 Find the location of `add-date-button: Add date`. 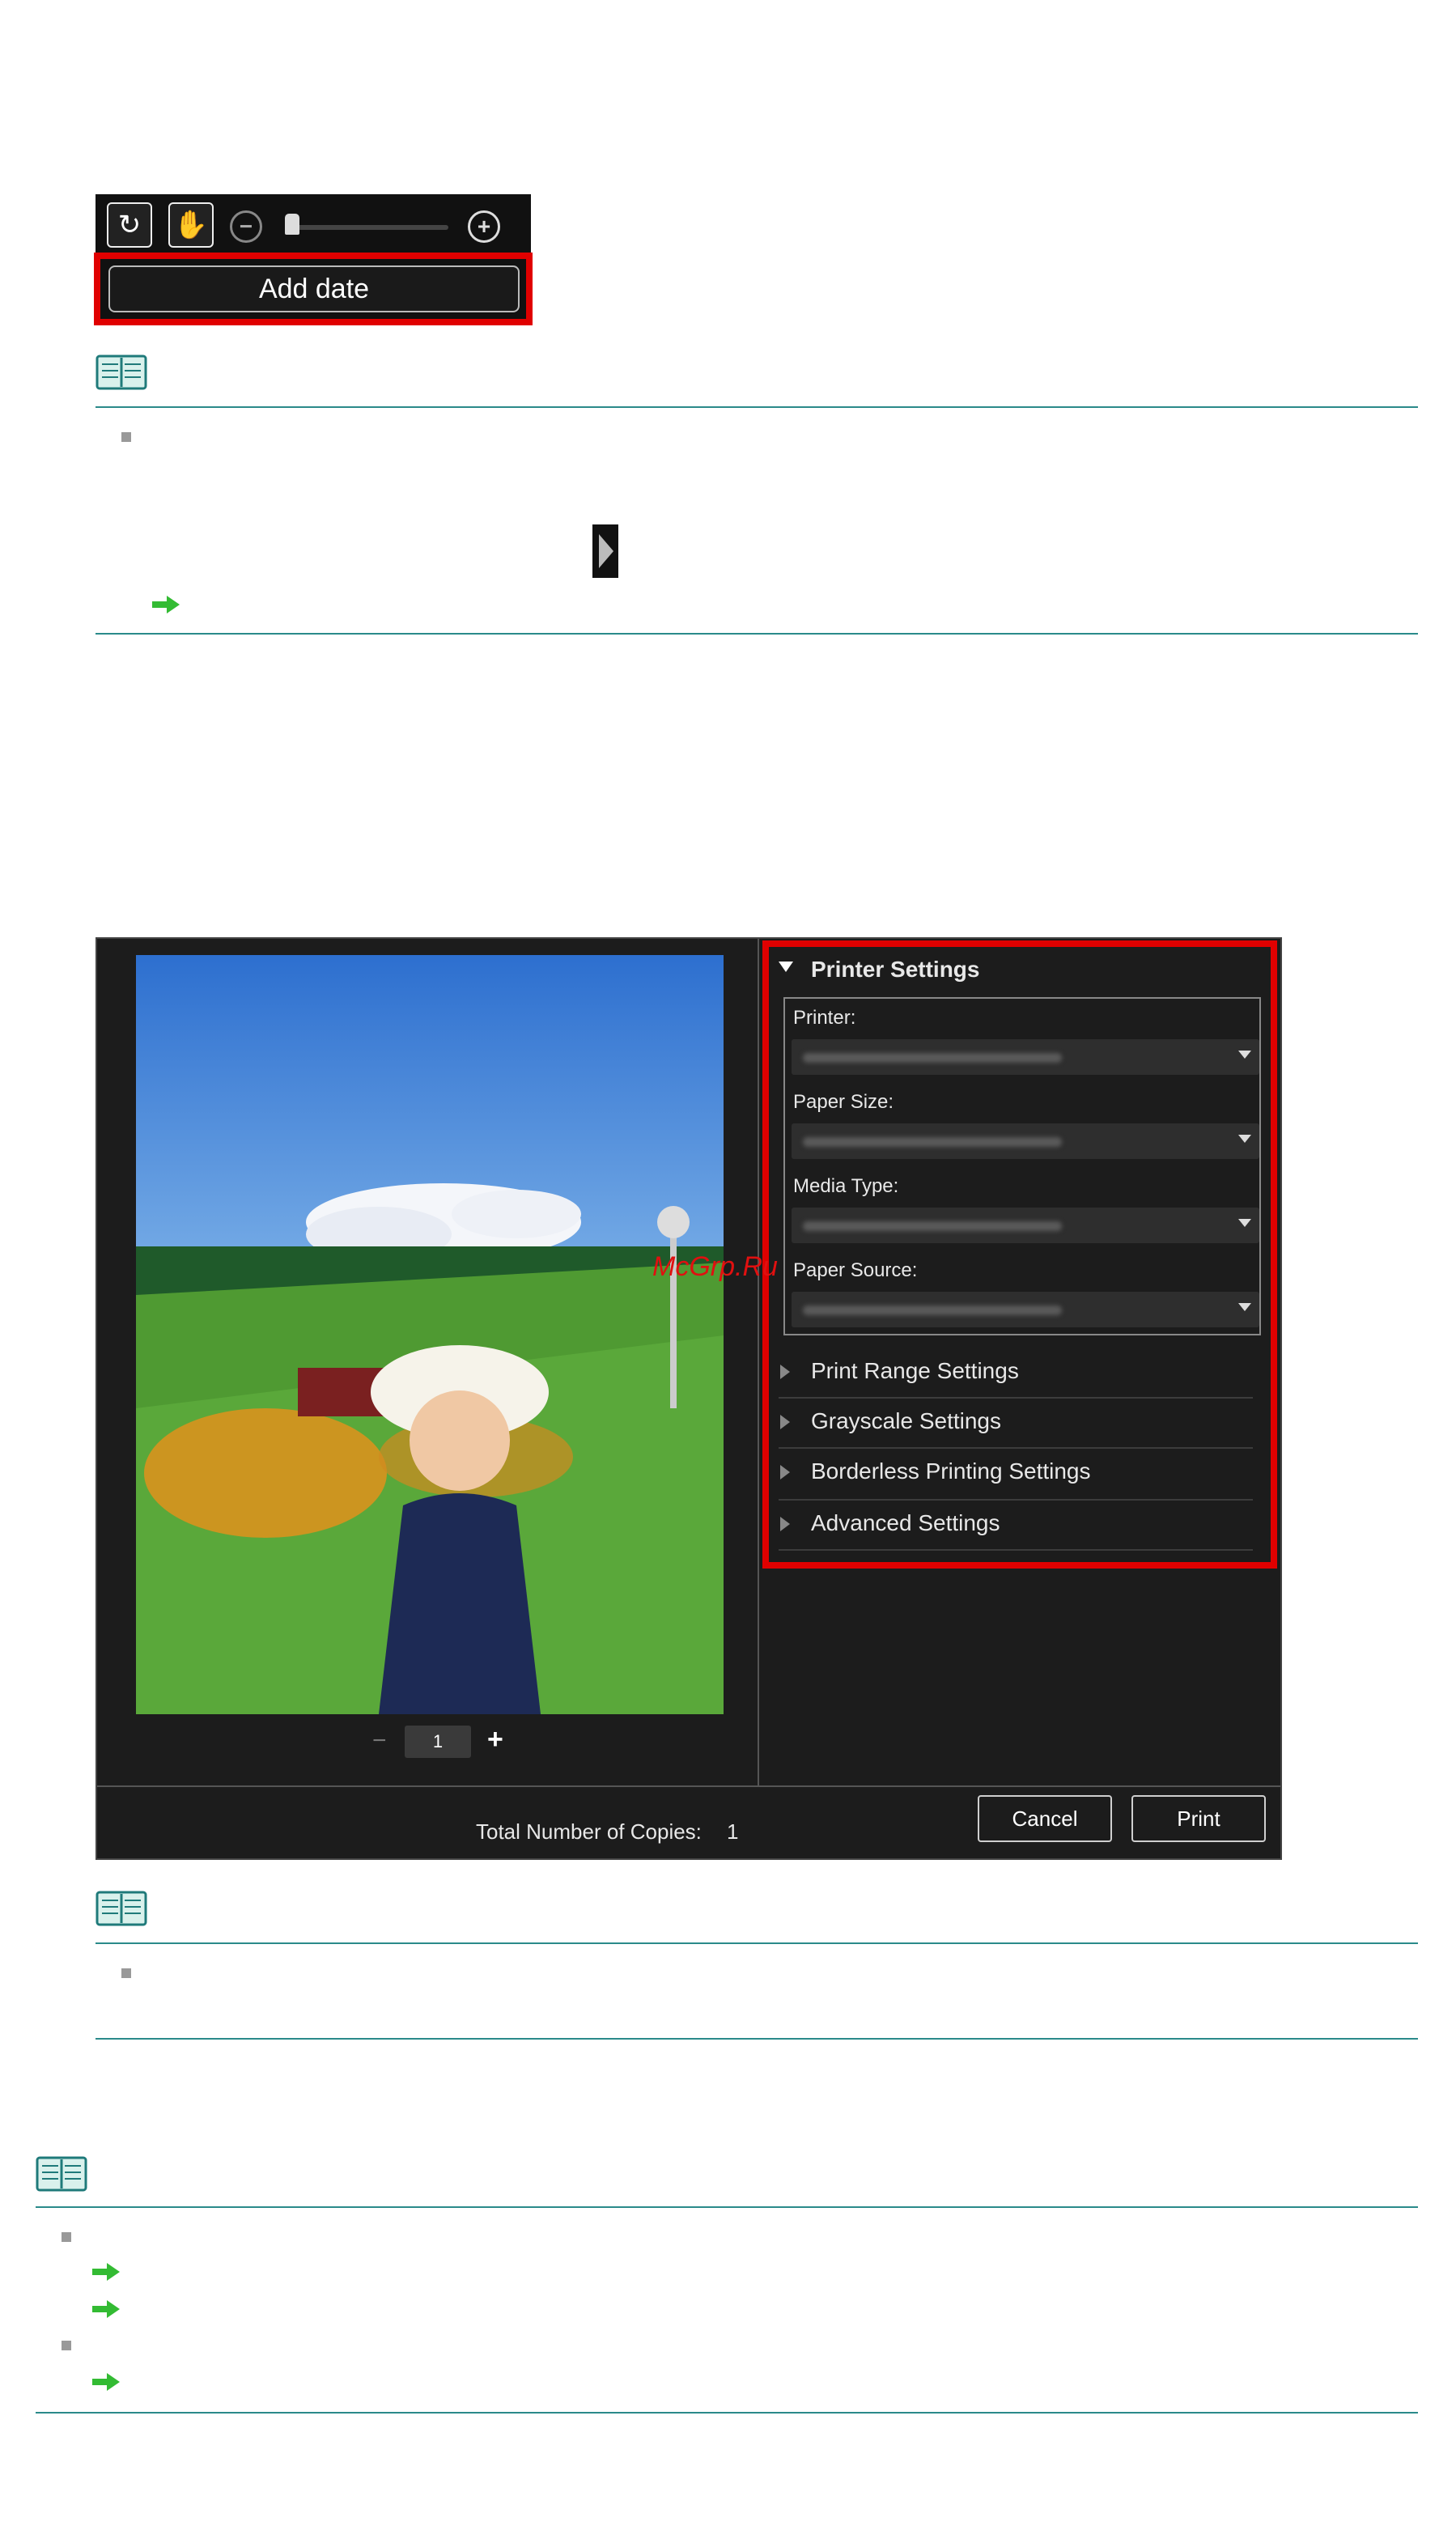

add-date-button: Add date is located at coordinates (314, 289).